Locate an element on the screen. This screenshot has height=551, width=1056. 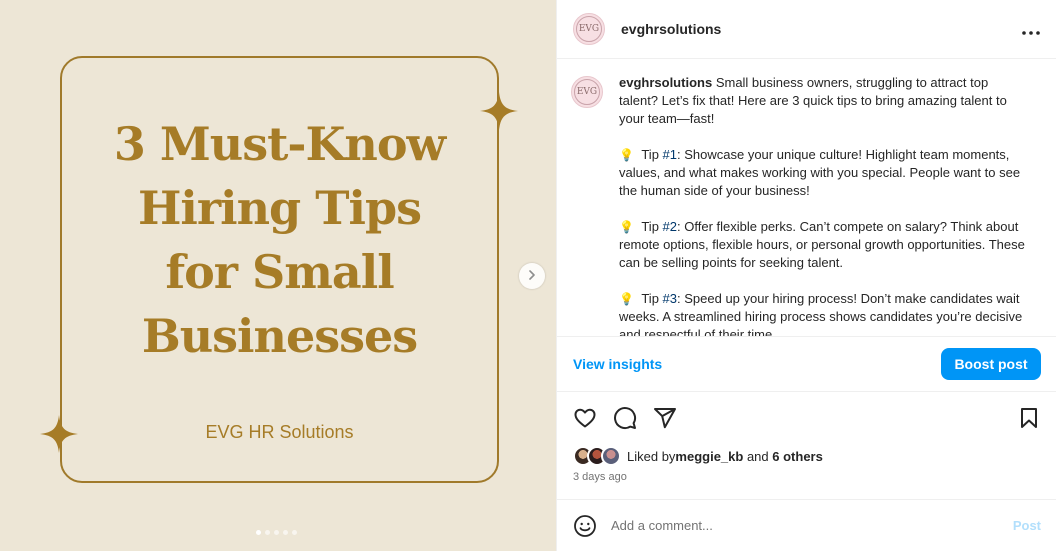
more-options-icon is located at coordinates (1031, 29).